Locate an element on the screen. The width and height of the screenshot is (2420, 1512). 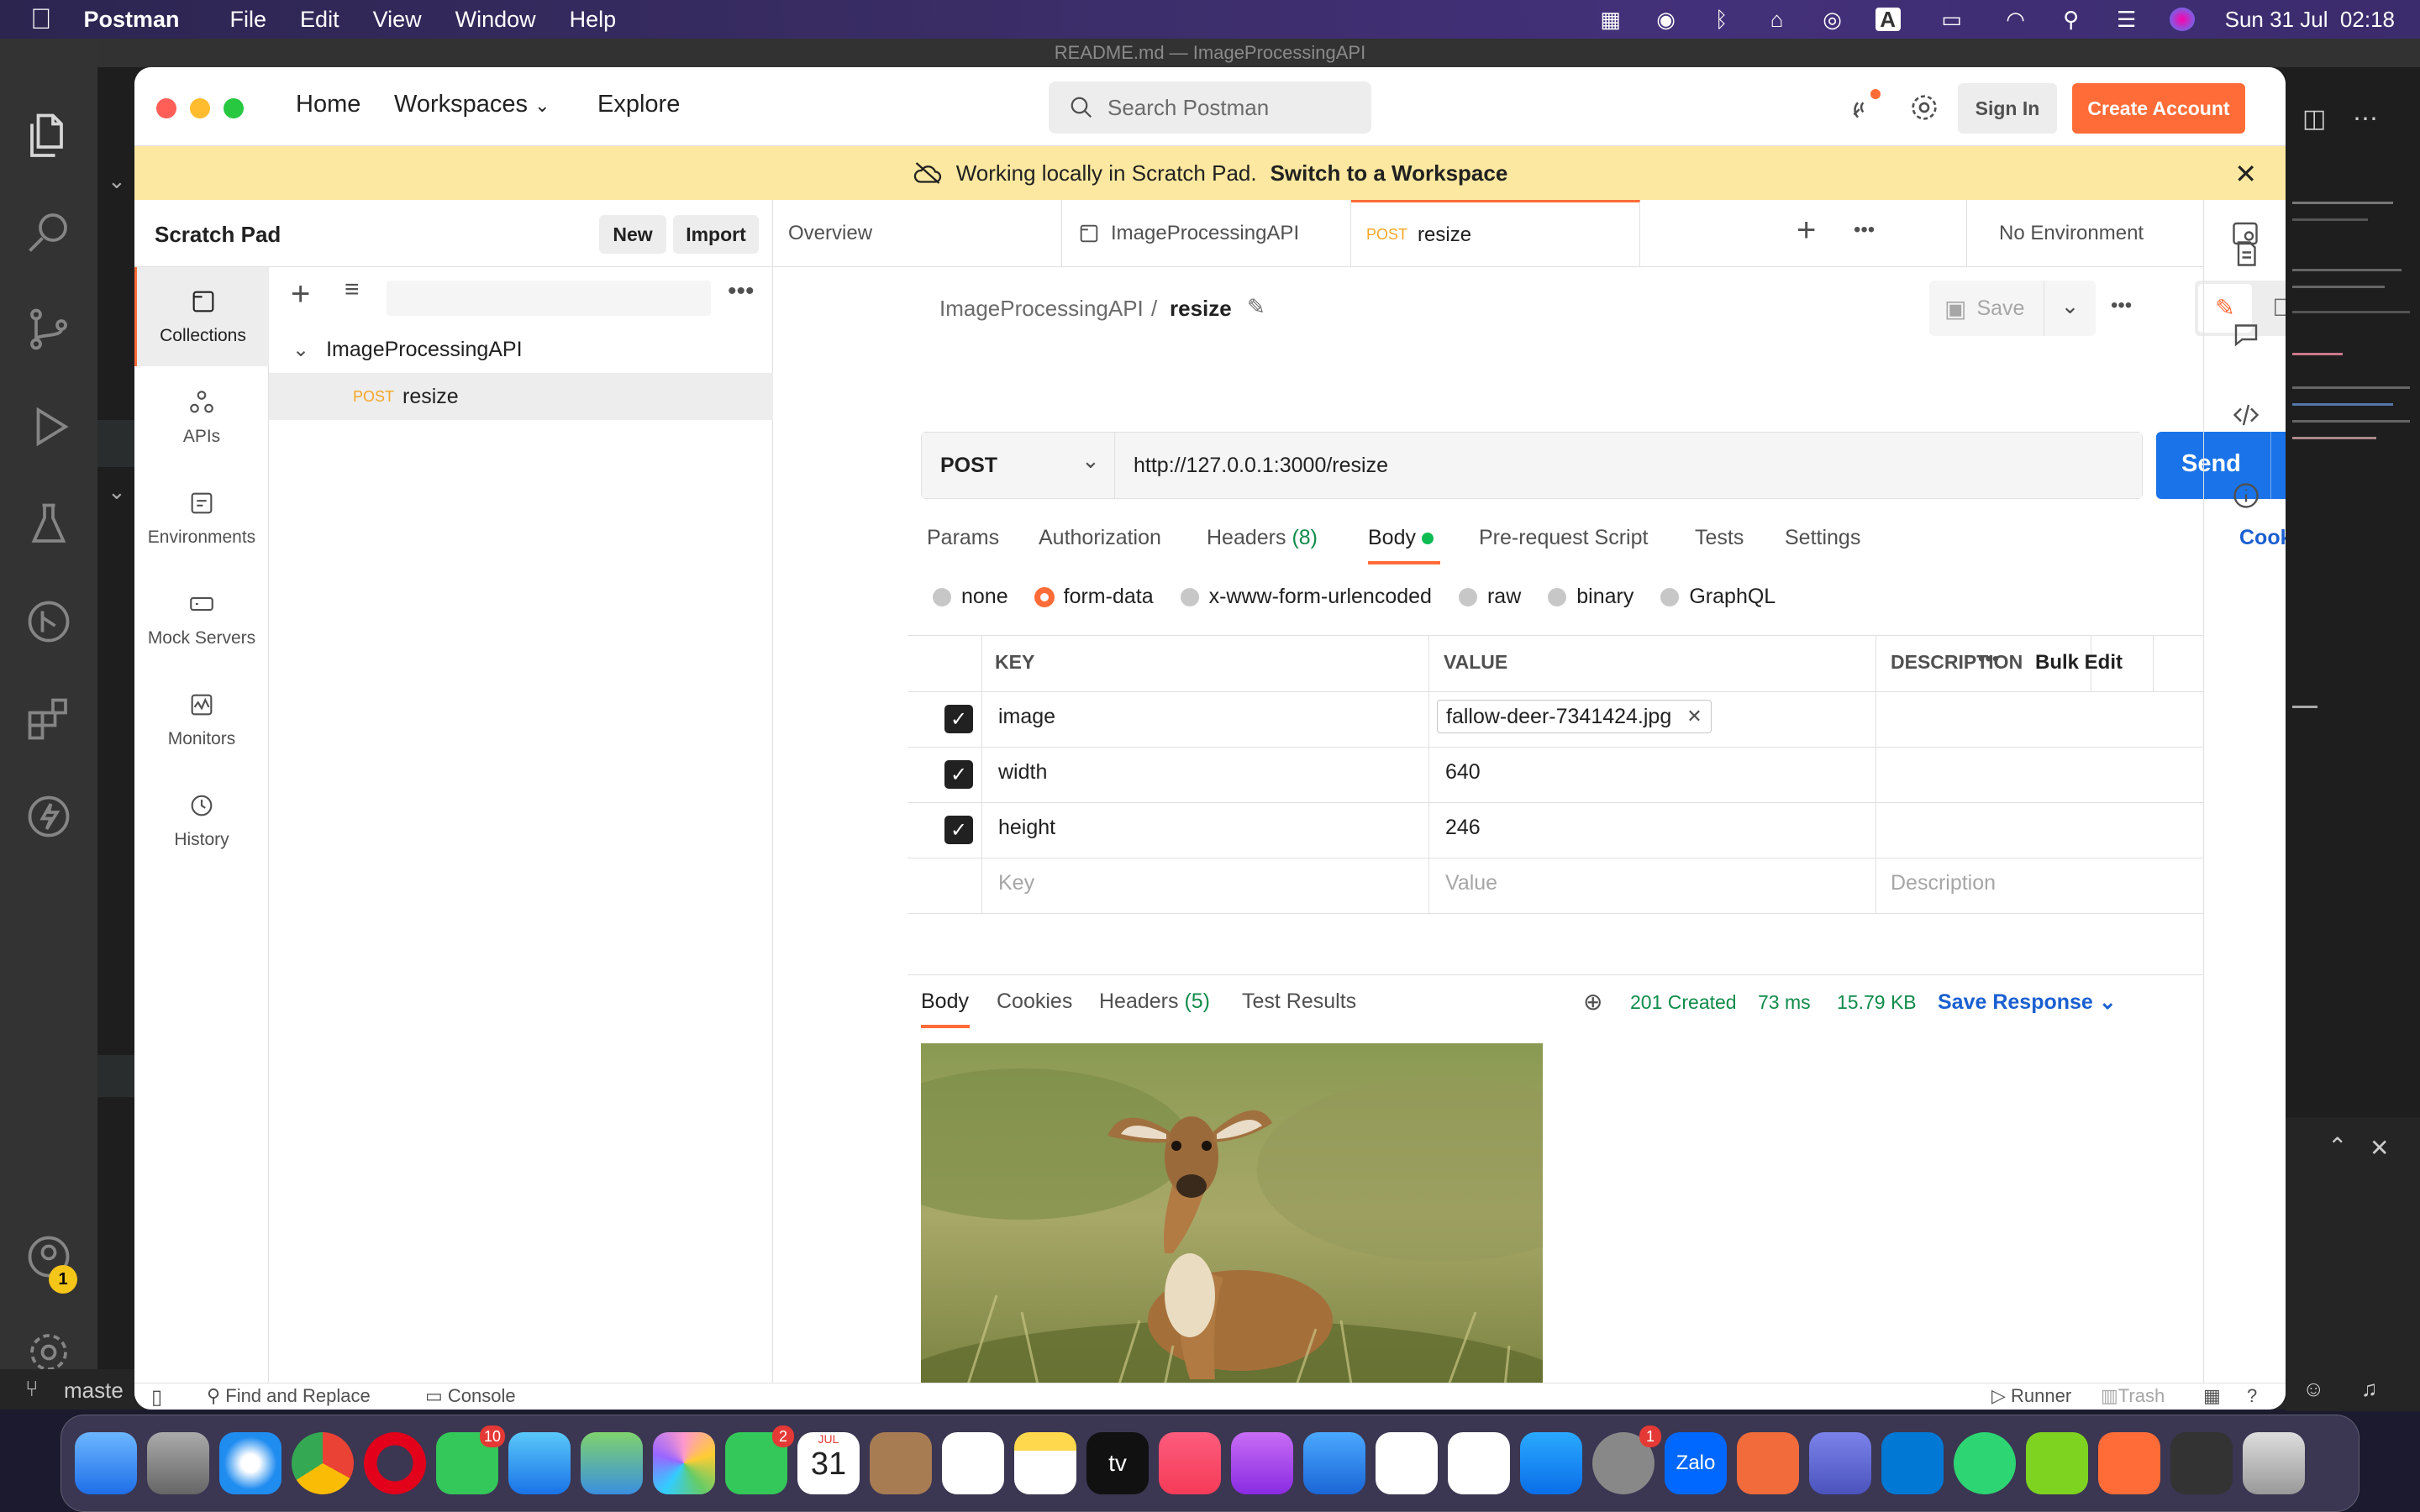
vscode-icon is located at coordinates (1913, 1463).